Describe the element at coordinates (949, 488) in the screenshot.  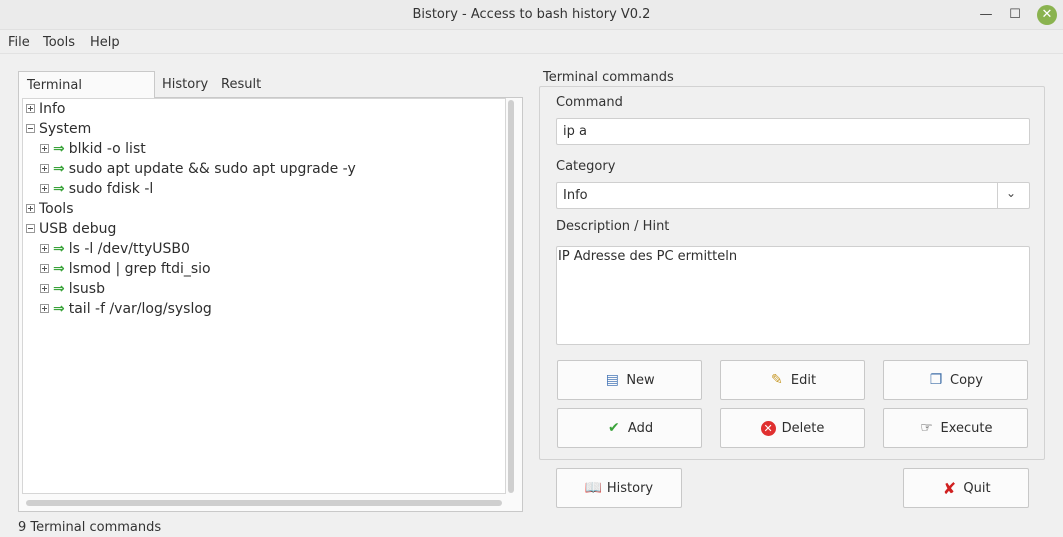
I see `quit-x-icon: ✘` at that location.